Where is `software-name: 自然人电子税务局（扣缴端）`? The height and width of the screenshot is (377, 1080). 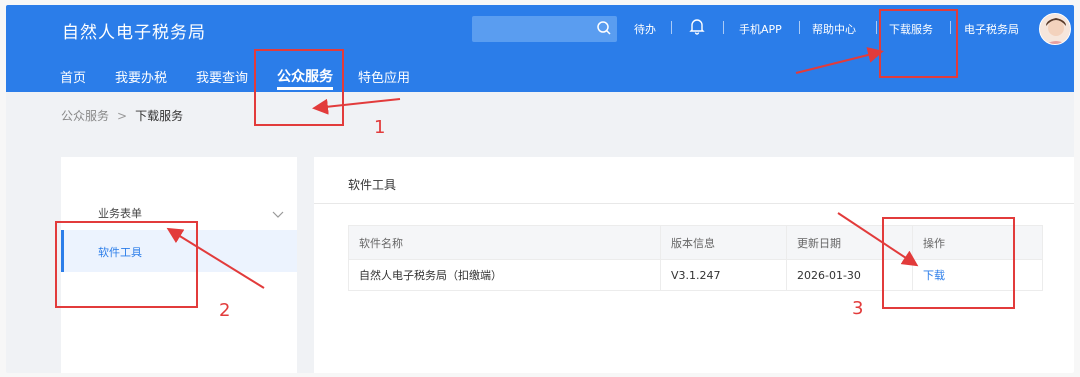 software-name: 自然人电子税务局（扣缴端） is located at coordinates (504, 275).